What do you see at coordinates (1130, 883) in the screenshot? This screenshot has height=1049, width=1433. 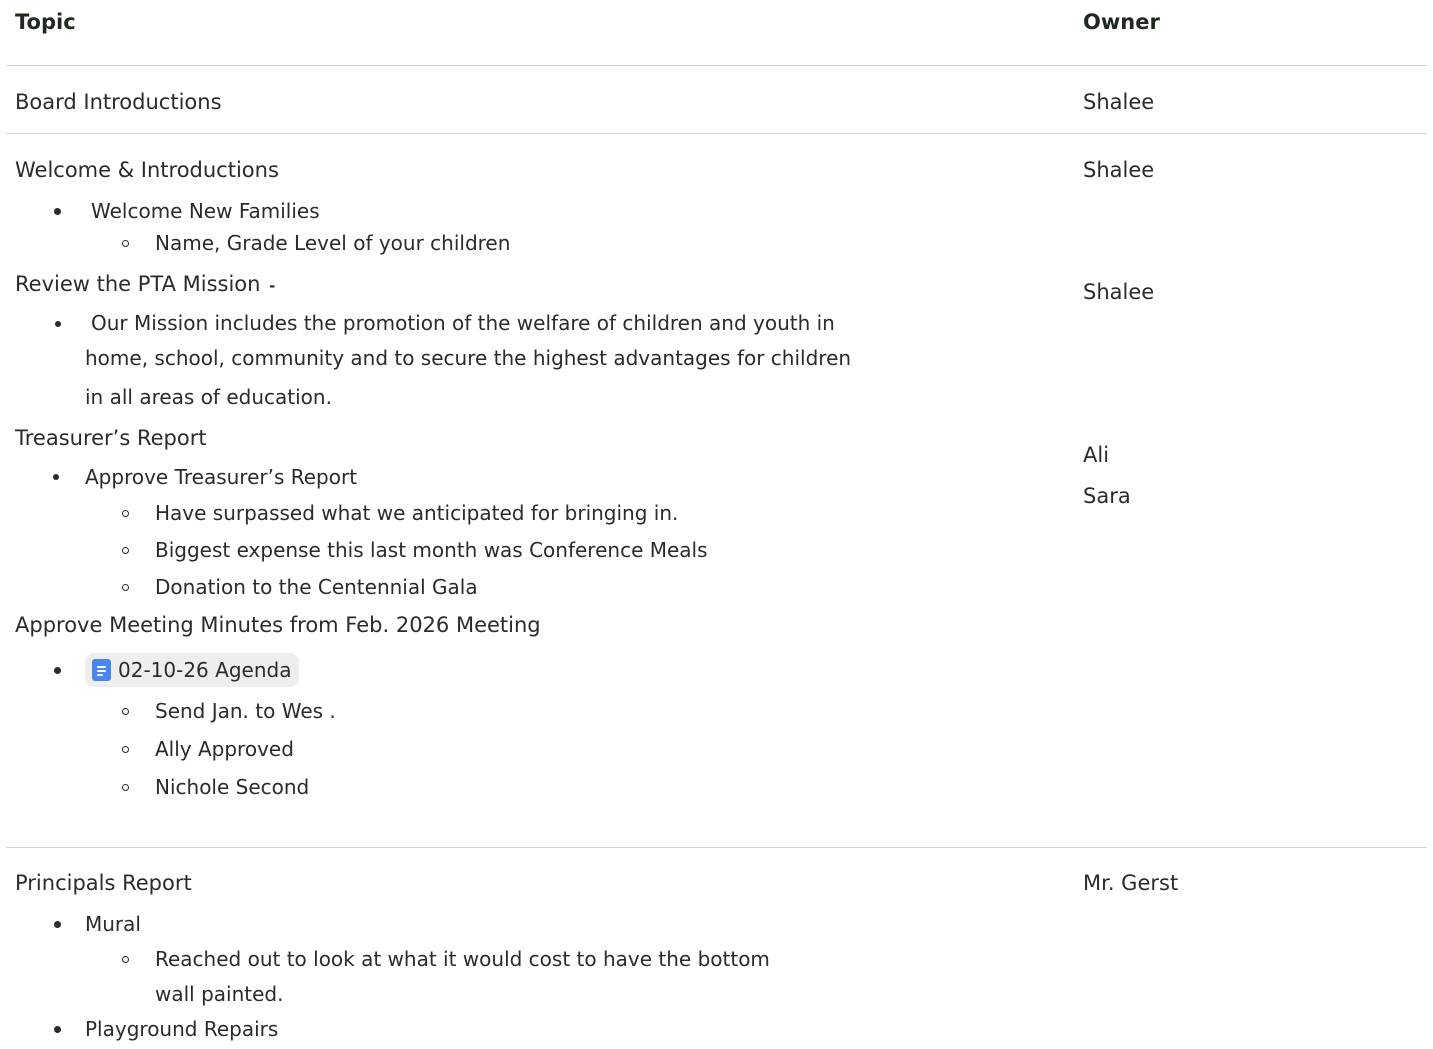 I see `owner-principals-report: Mr. Gerst` at bounding box center [1130, 883].